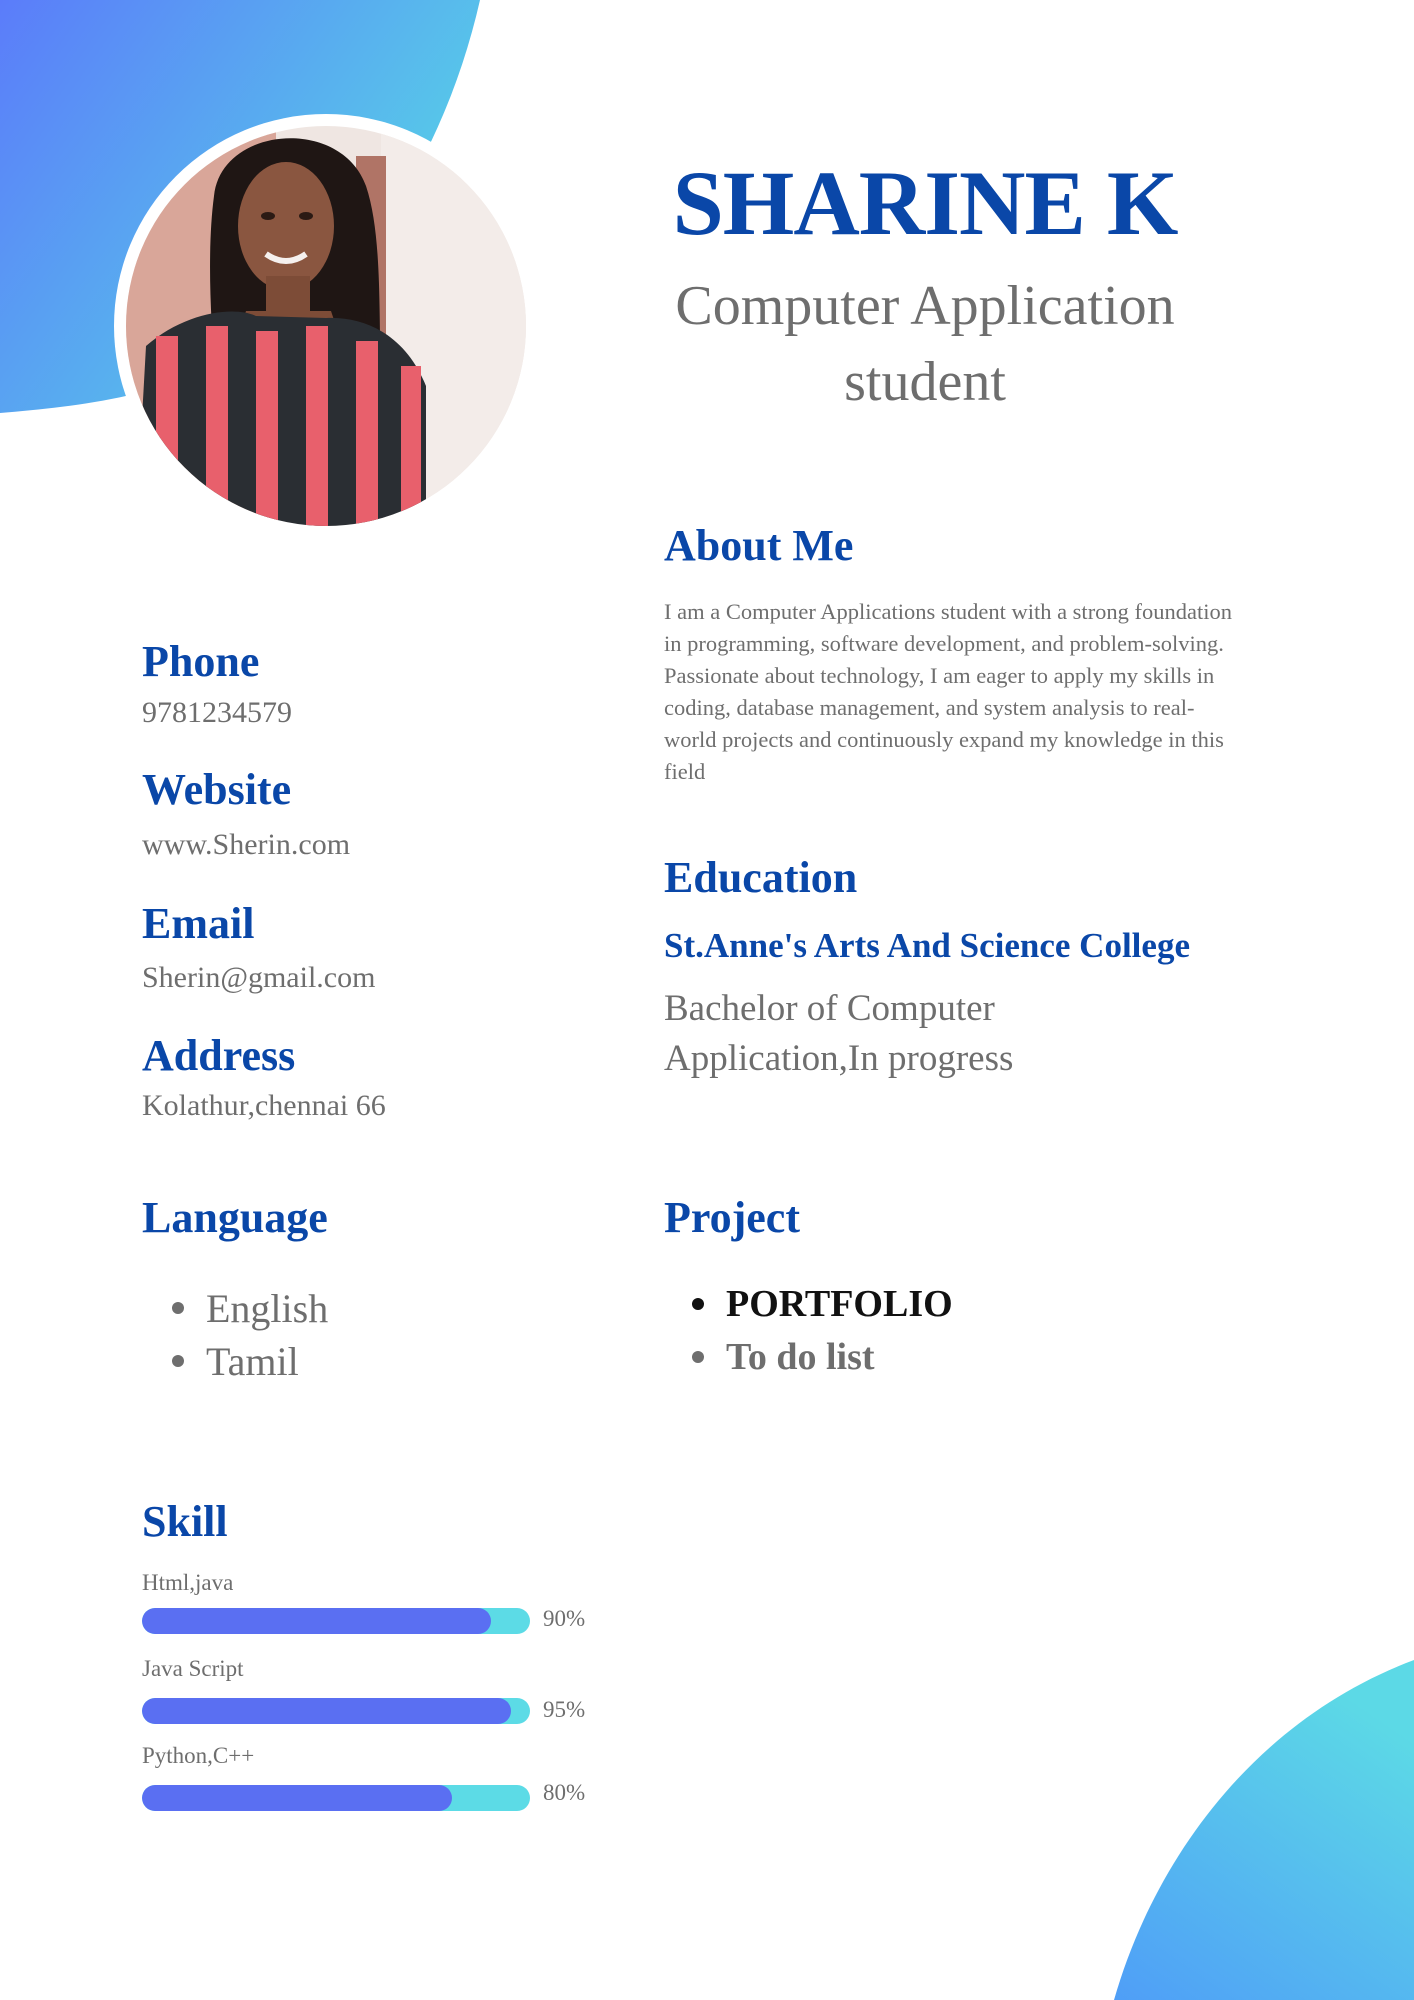 Image resolution: width=1414 pixels, height=2000 pixels. What do you see at coordinates (829, 1008) in the screenshot?
I see `degree-line-1: Bachelor of Computer` at bounding box center [829, 1008].